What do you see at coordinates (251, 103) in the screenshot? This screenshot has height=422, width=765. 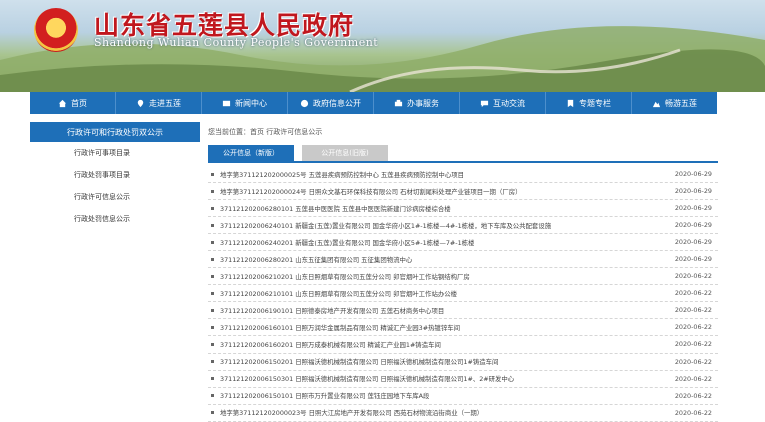 I see `nav-item-label: 新闻中心` at bounding box center [251, 103].